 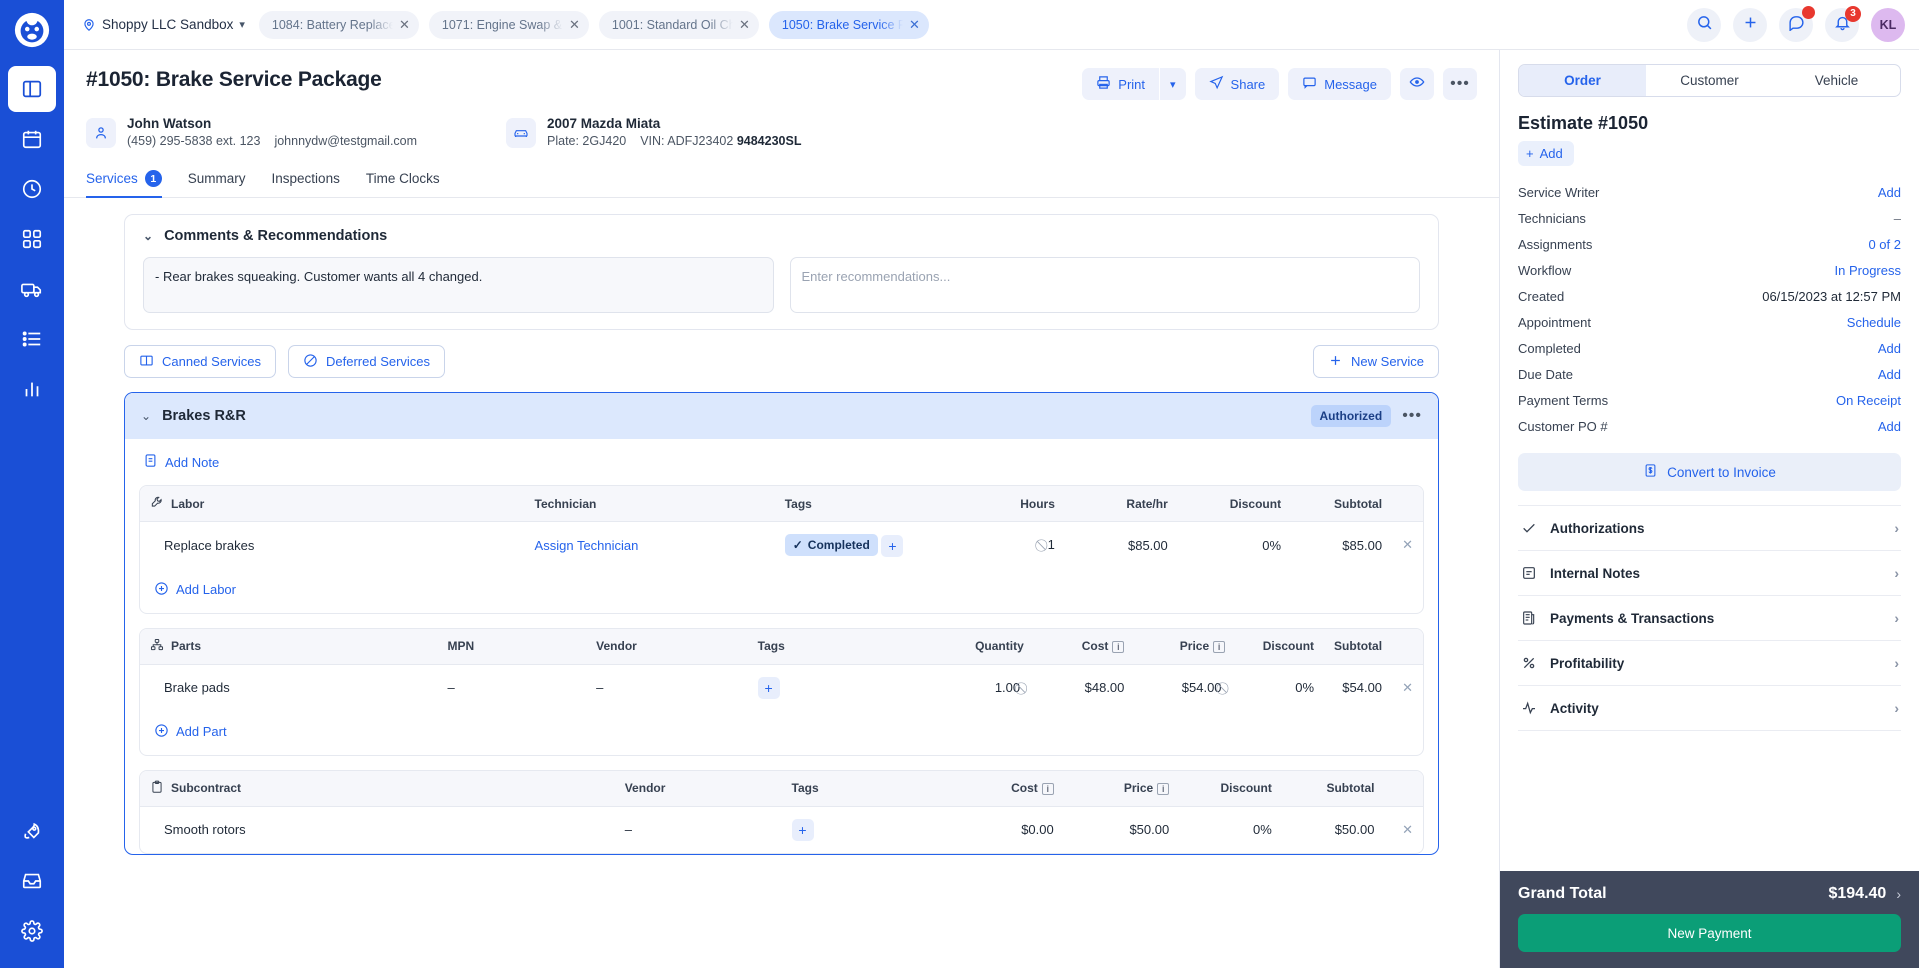 What do you see at coordinates (32, 139) in the screenshot?
I see `sidebar-item-calendar` at bounding box center [32, 139].